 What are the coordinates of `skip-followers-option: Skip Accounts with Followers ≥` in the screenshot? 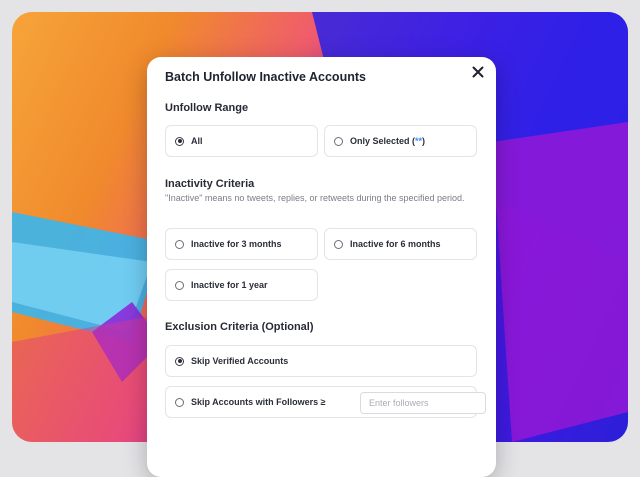 It's located at (325, 402).